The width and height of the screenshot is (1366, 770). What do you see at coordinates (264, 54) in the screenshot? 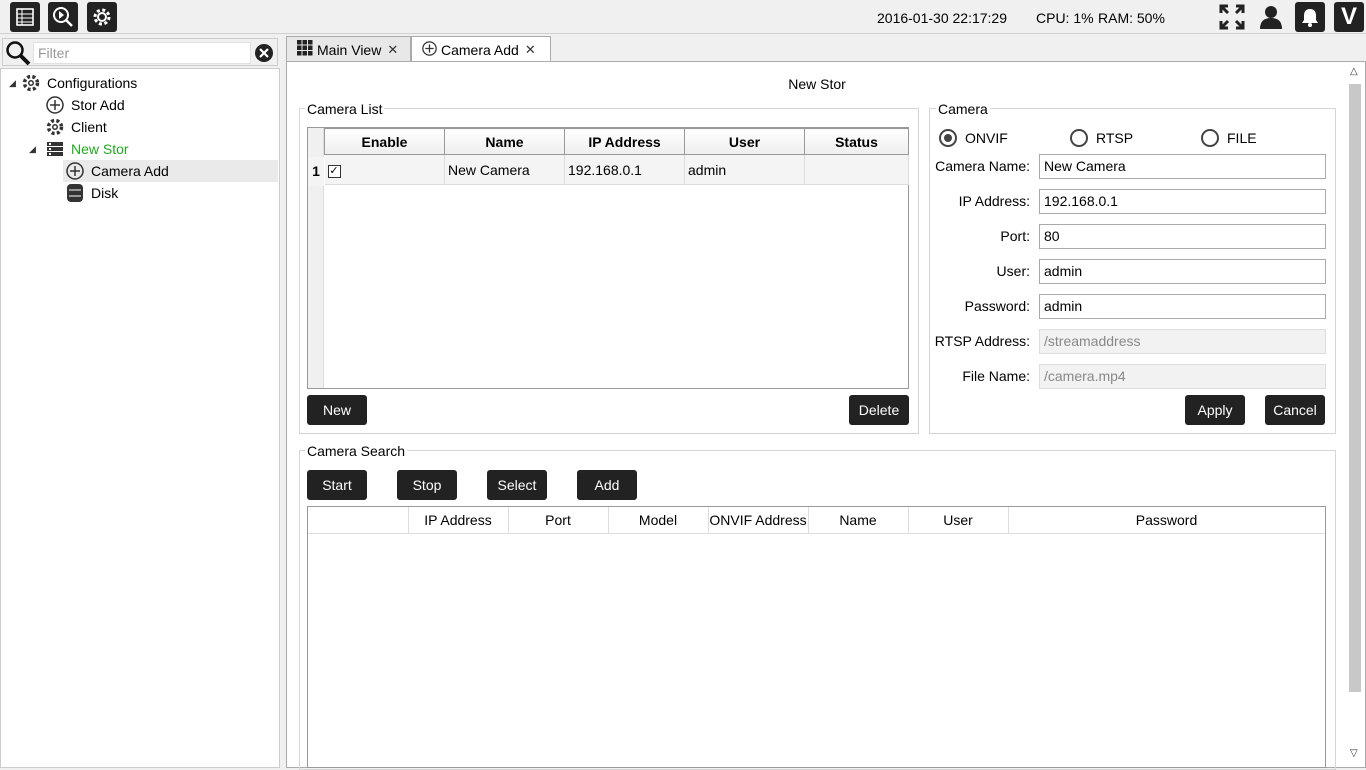
I see `clear-filter-icon` at bounding box center [264, 54].